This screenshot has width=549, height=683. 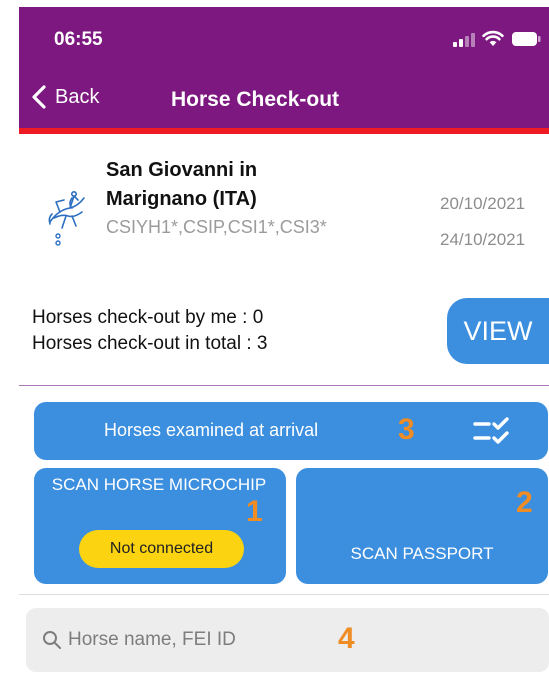 What do you see at coordinates (161, 549) in the screenshot?
I see `status-badge: Not connected` at bounding box center [161, 549].